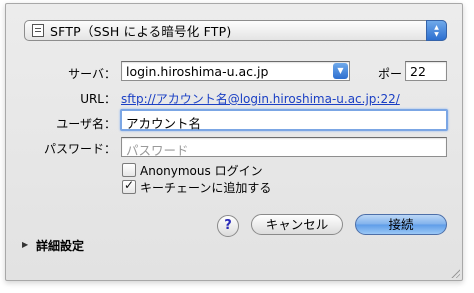 Image resolution: width=474 pixels, height=293 pixels. What do you see at coordinates (297, 224) in the screenshot?
I see `cancel-button: キャンセル` at bounding box center [297, 224].